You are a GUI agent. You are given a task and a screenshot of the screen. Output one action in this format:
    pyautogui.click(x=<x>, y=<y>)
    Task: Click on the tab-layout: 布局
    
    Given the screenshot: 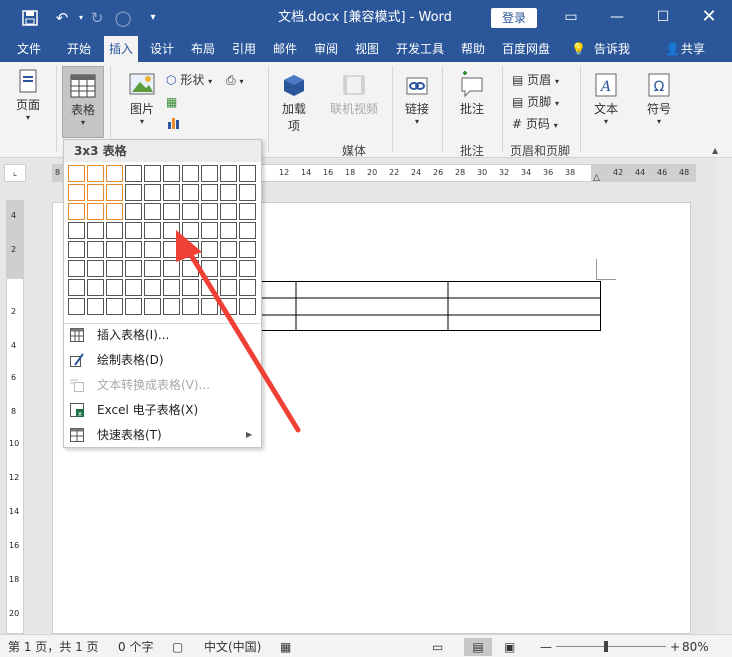 What is the action you would take?
    pyautogui.click(x=203, y=49)
    